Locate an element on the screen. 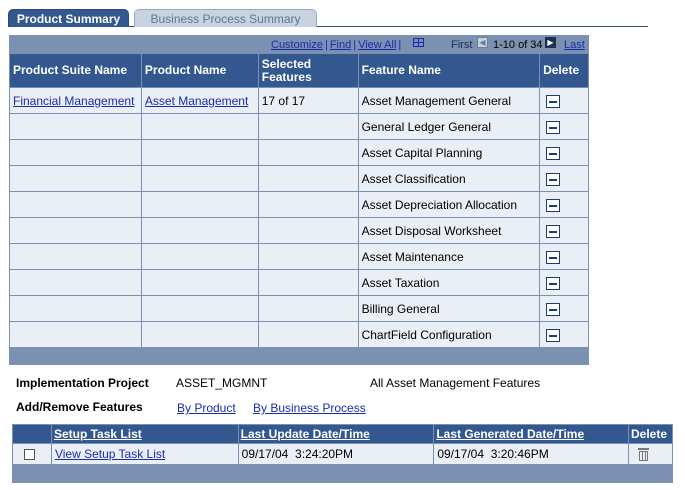  feature-name-cell: Asset Management General is located at coordinates (449, 100).